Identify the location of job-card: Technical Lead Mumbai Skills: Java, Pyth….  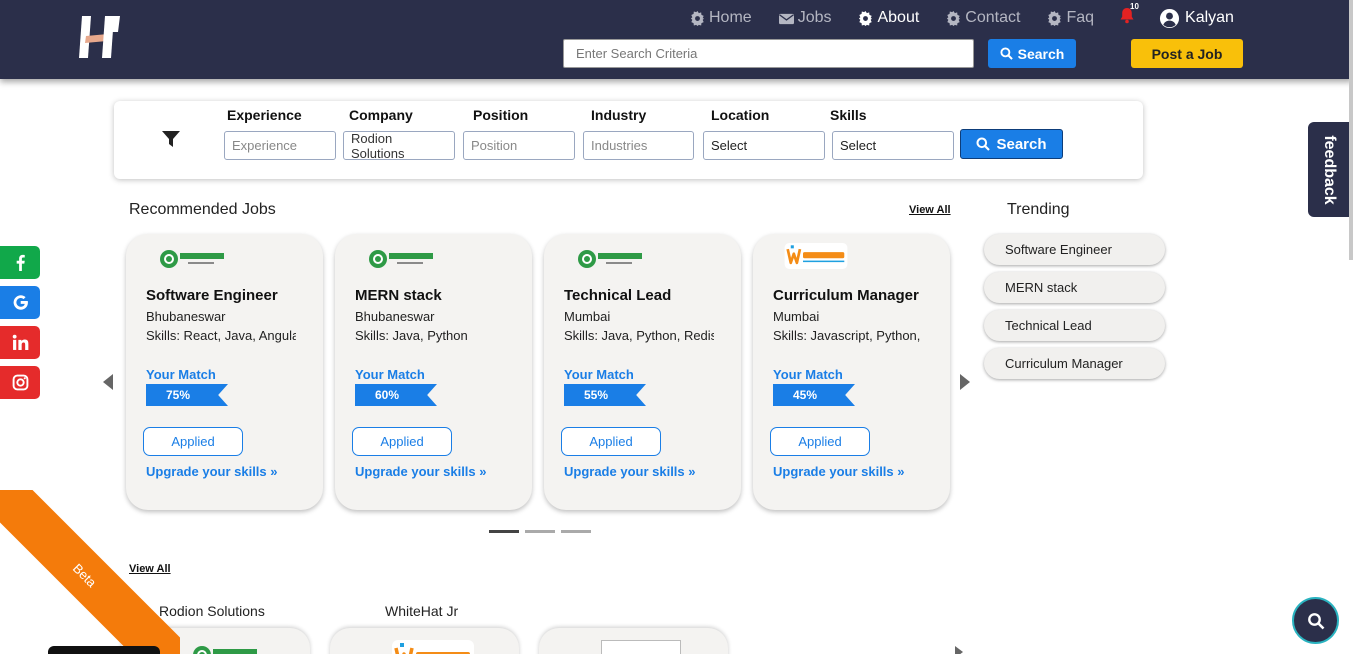
(642, 372).